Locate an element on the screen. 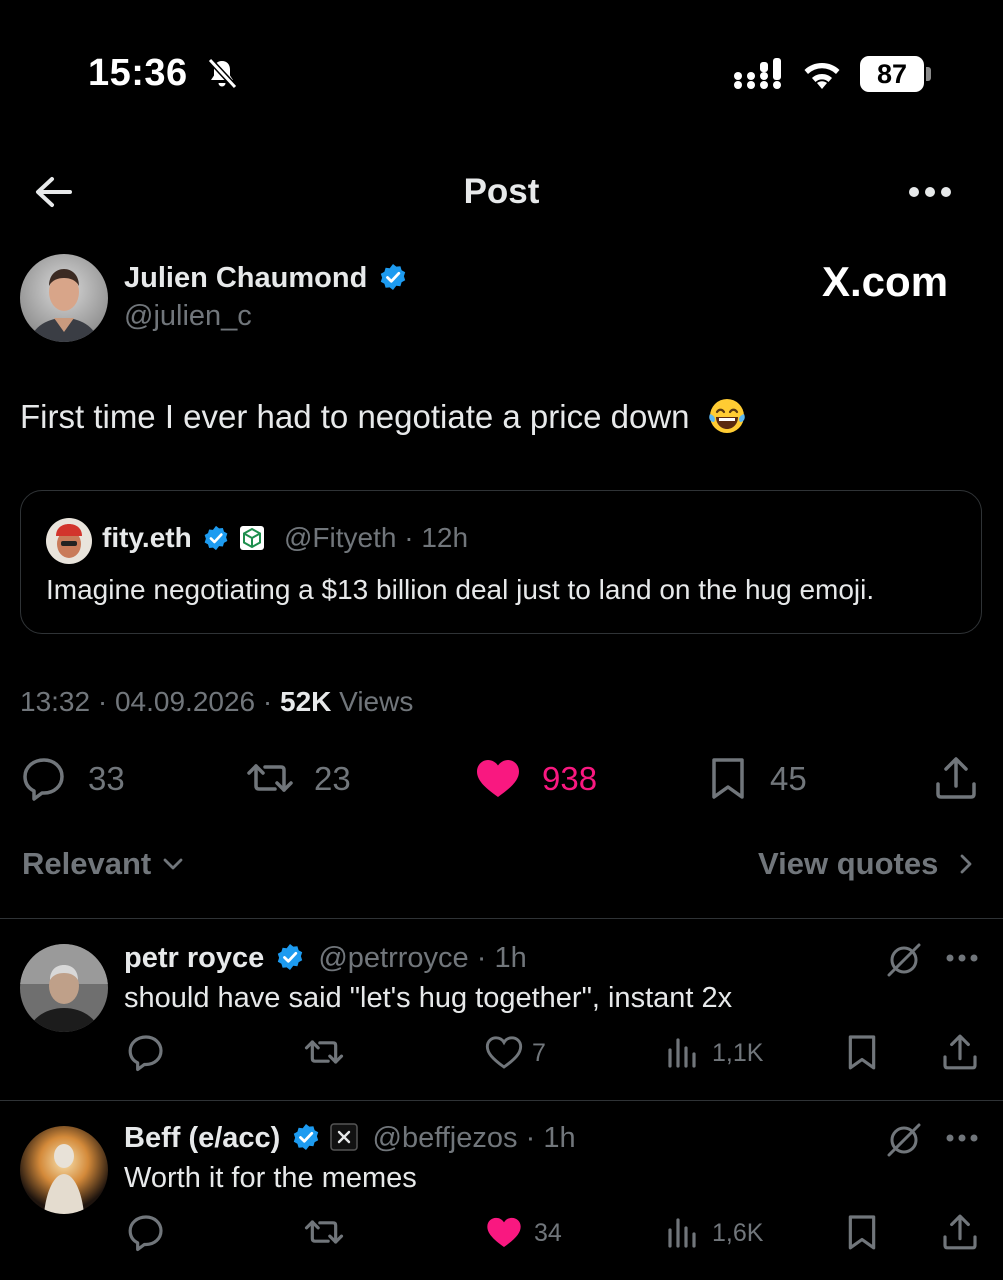 This screenshot has height=1280, width=1003. chevron-right-icon is located at coordinates (966, 864).